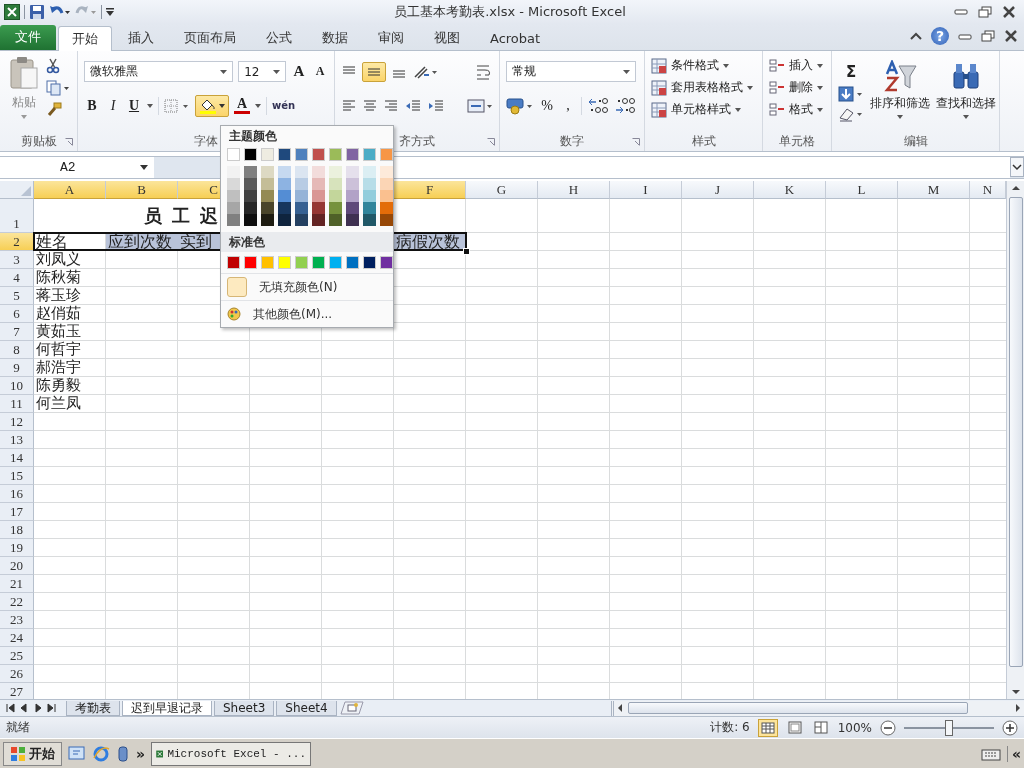 The image size is (1024, 768). What do you see at coordinates (77, 167) in the screenshot?
I see `name-box: A2` at bounding box center [77, 167].